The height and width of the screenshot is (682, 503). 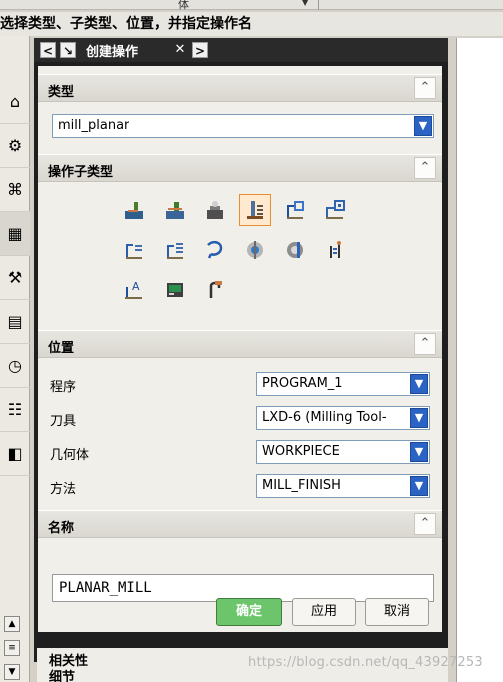 I want to click on method-dropdown: MILL_FINISH ▼, so click(x=343, y=486).